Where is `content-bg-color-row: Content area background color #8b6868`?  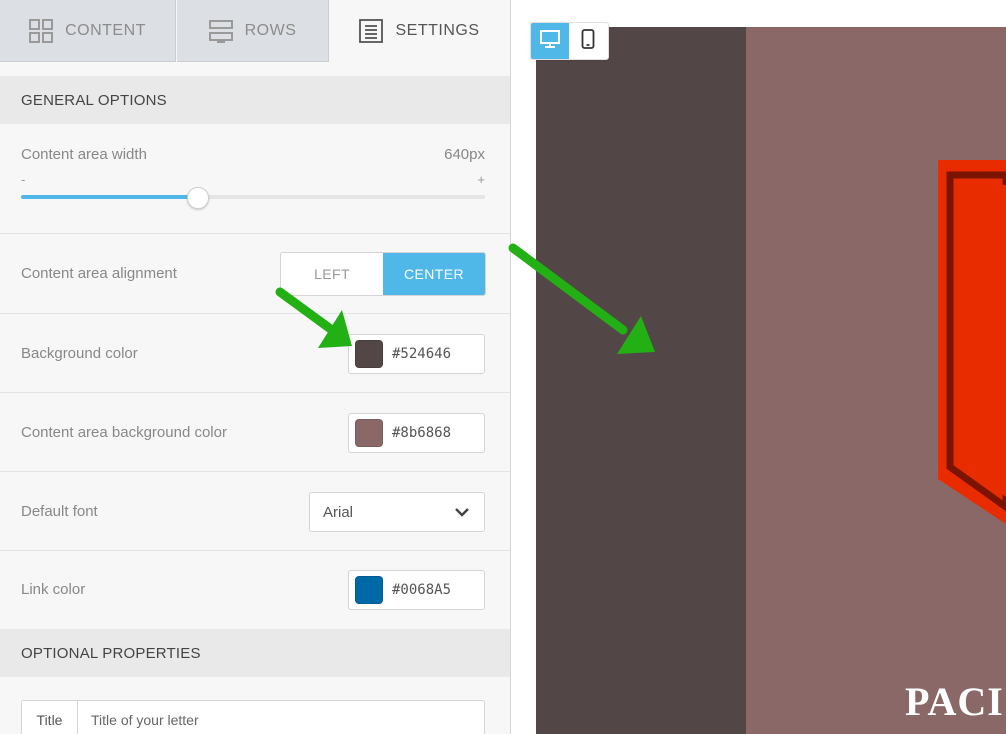
content-bg-color-row: Content area background color #8b6868 is located at coordinates (255, 432).